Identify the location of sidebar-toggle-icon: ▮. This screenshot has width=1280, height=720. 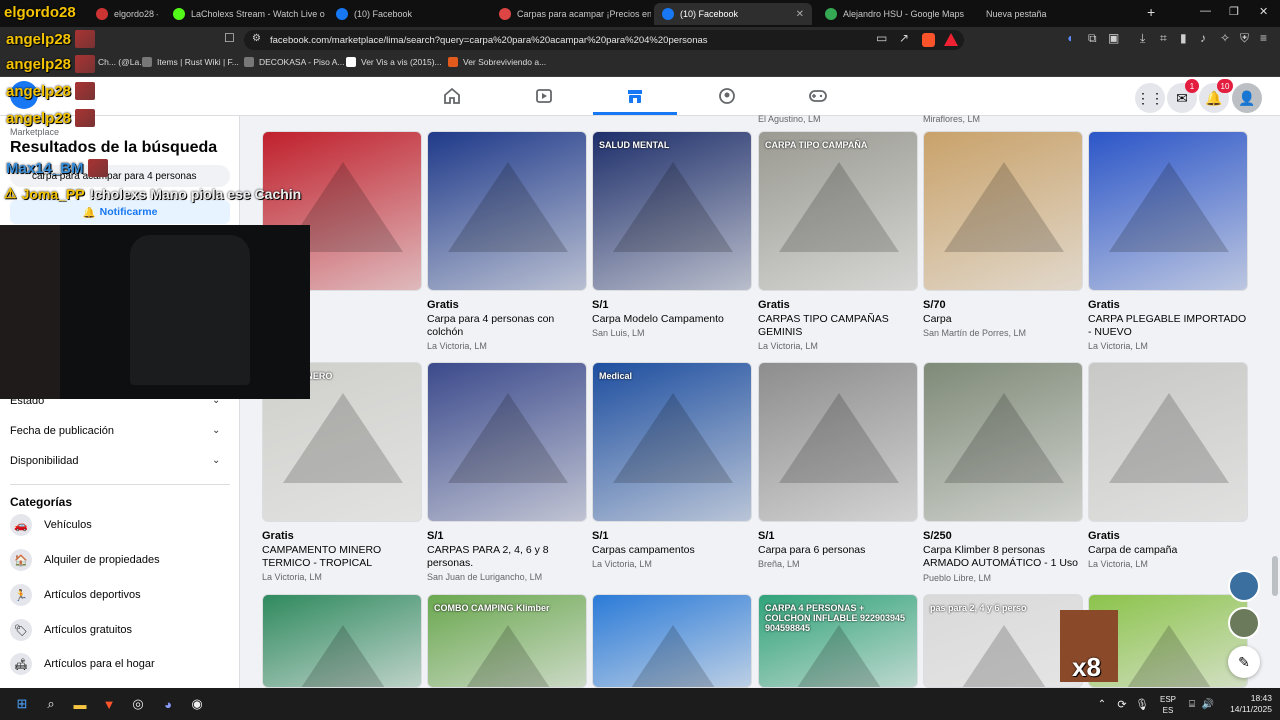
(1183, 38).